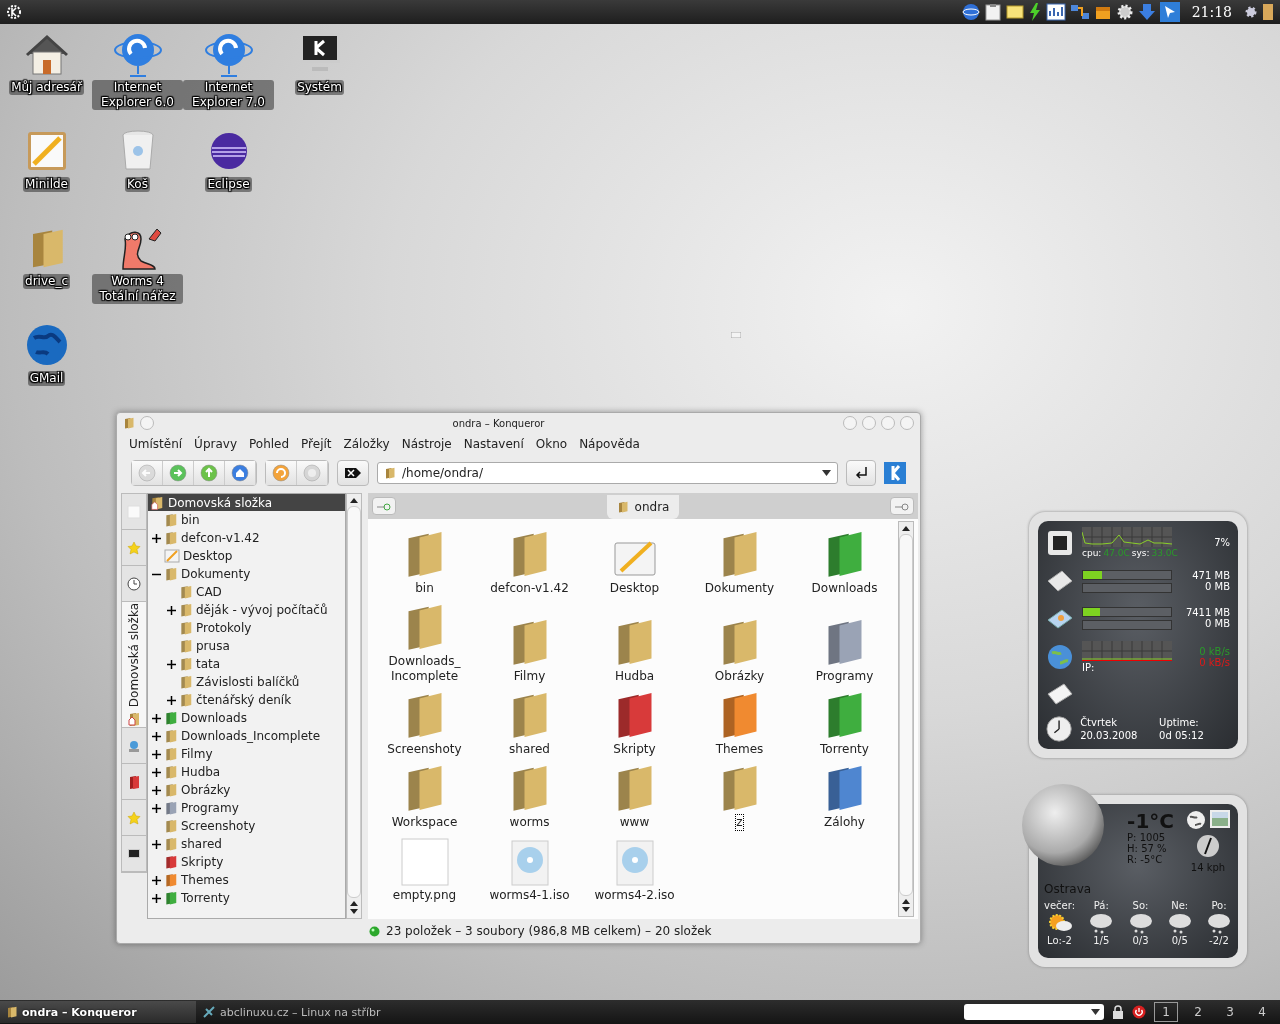 This screenshot has width=1280, height=1024. Describe the element at coordinates (739, 676) in the screenshot. I see `file-label: Obrázky` at that location.